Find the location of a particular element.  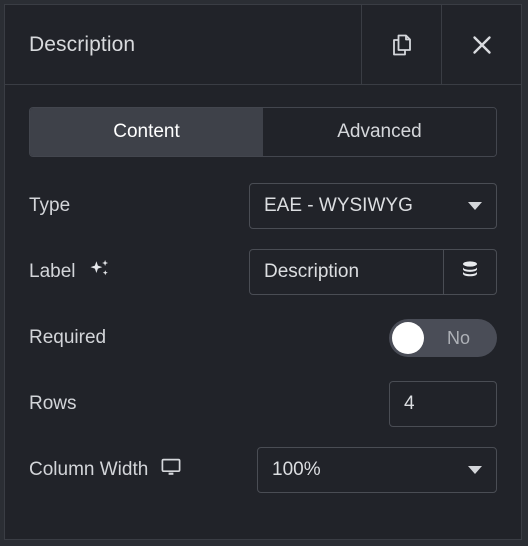

label-database-button is located at coordinates (469, 272).